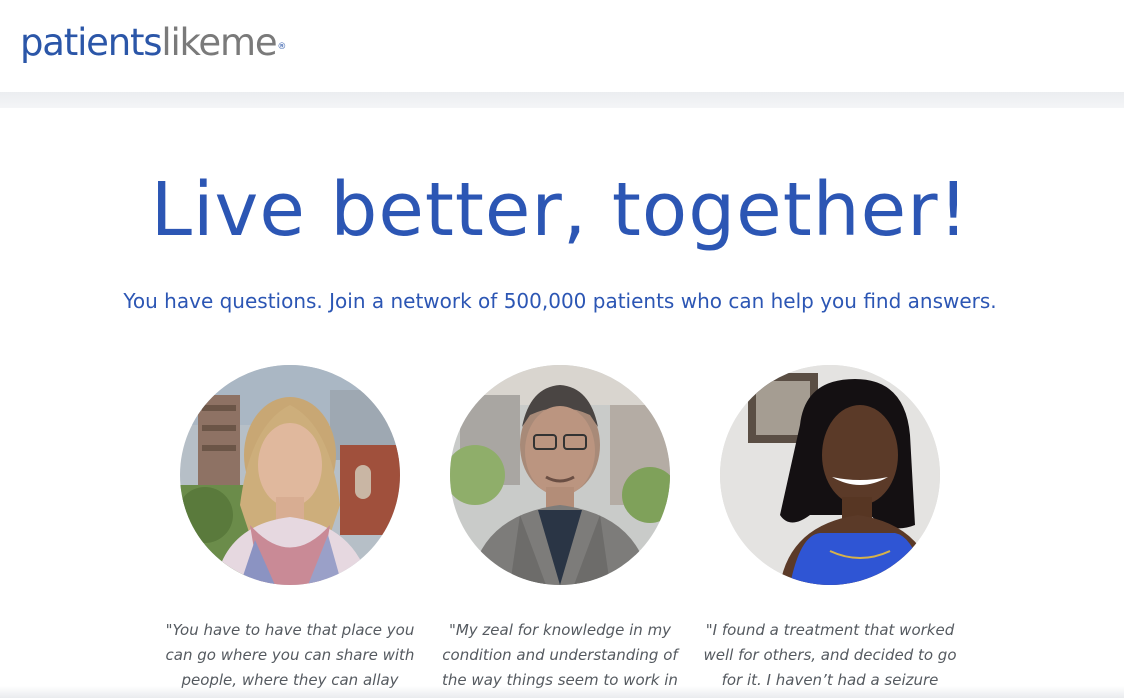 The image size is (1124, 698). I want to click on testimonial-photo-man-glasses, so click(560, 475).